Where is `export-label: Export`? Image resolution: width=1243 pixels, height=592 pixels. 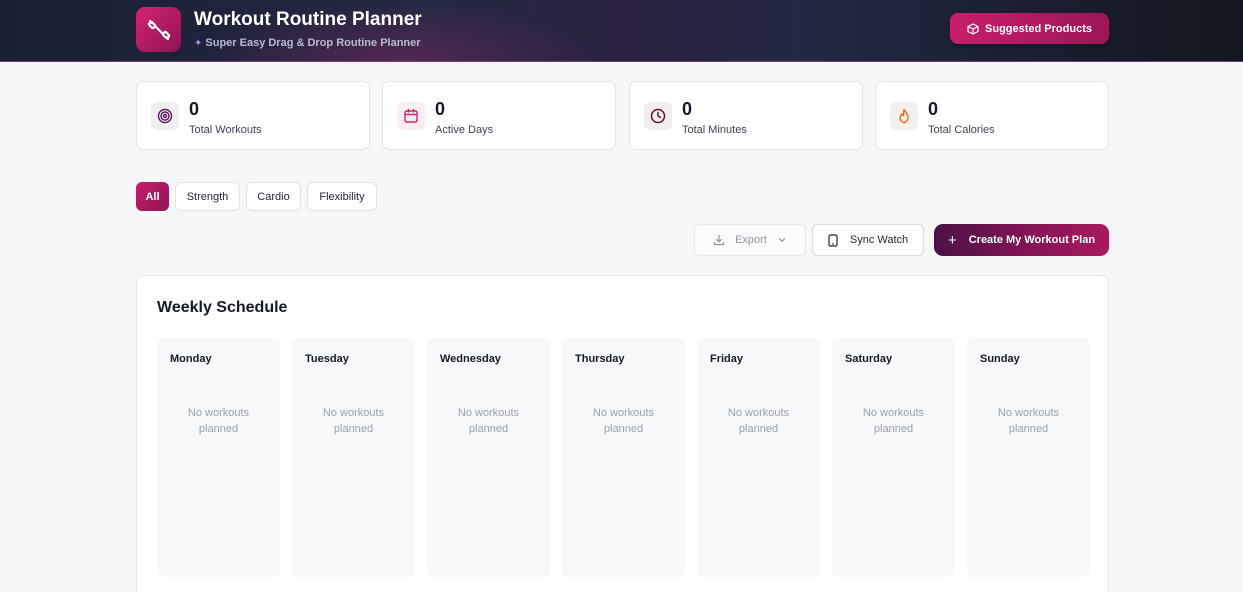 export-label: Export is located at coordinates (751, 240).